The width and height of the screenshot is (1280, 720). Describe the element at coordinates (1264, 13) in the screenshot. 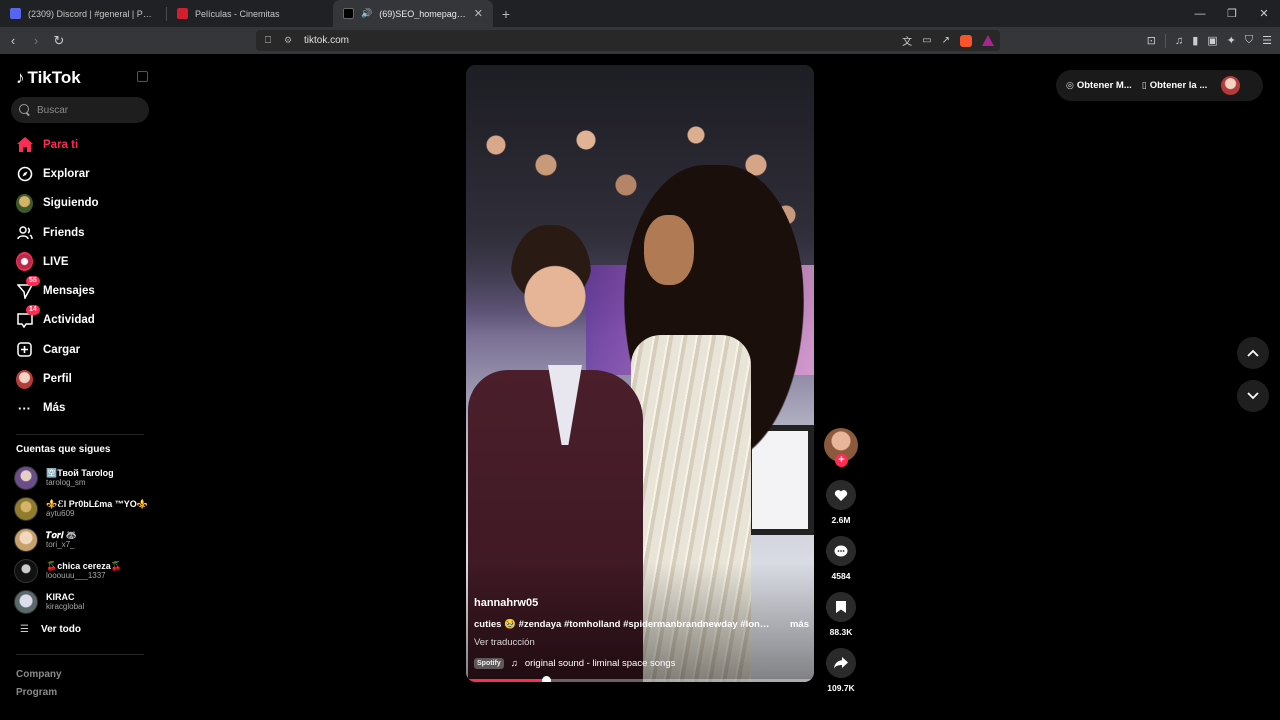

I see `close-window-icon: ✕` at that location.